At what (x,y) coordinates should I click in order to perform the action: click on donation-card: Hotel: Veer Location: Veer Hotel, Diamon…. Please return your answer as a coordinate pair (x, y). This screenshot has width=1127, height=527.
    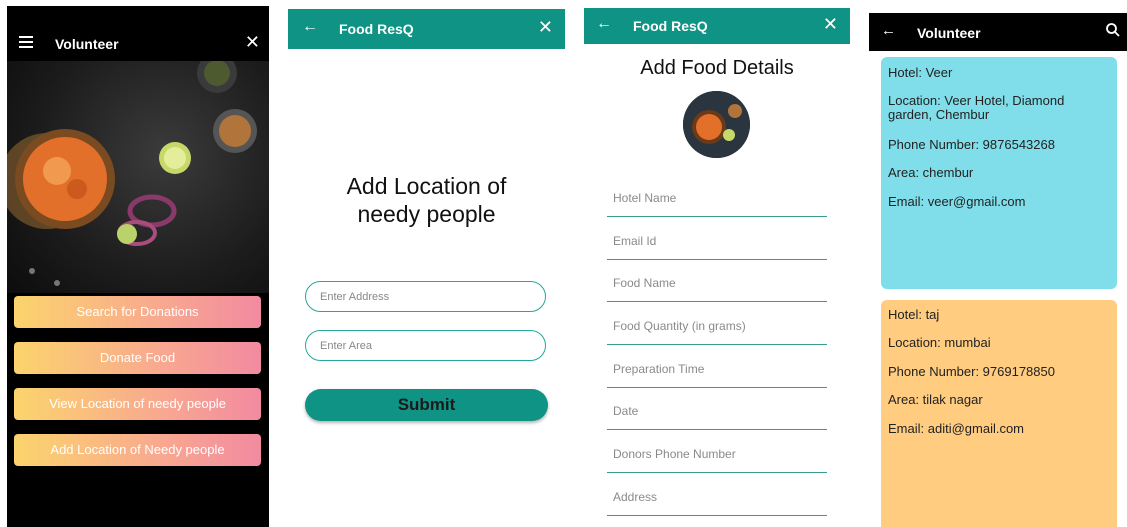
    Looking at the image, I should click on (999, 173).